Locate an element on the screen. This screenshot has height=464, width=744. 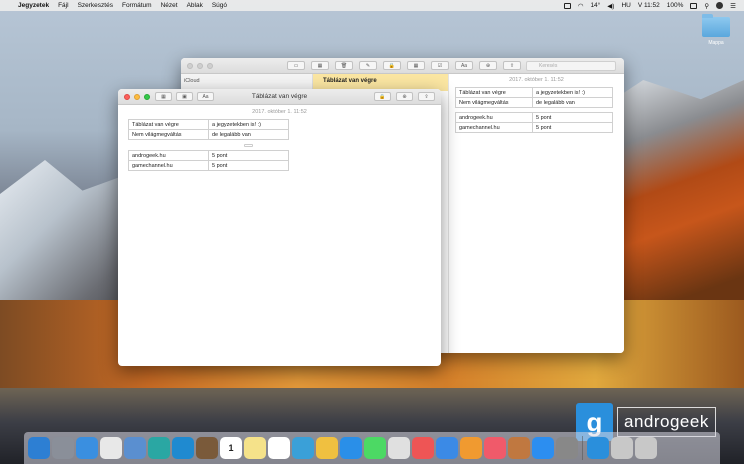
clock: V 11:52 is located at coordinates (649, 5).